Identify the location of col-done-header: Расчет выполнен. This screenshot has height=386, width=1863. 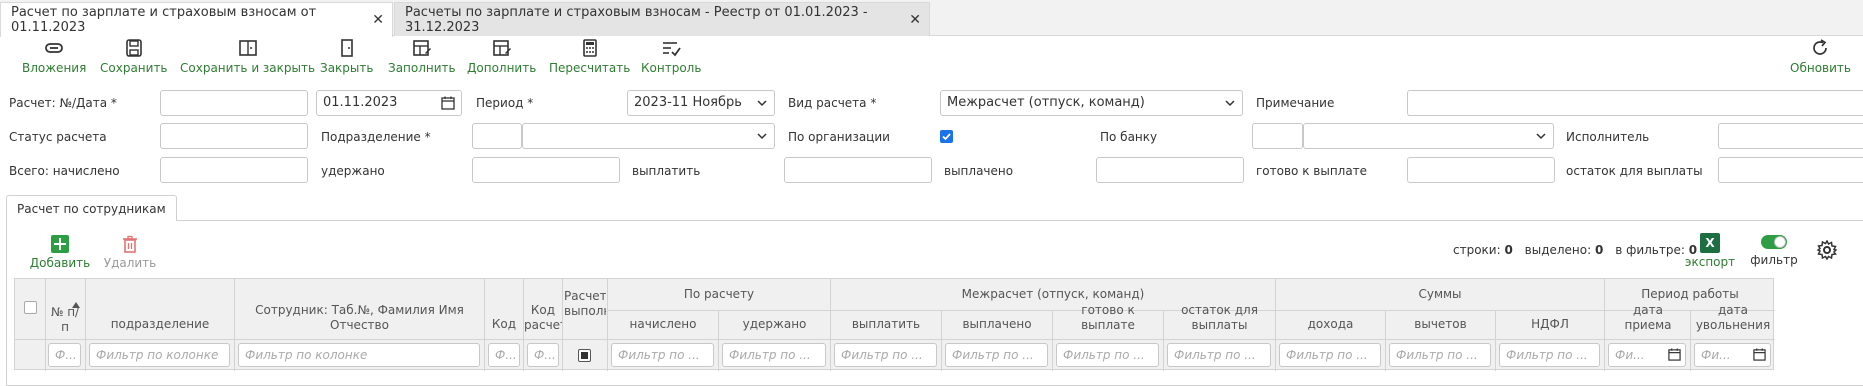
(585, 304).